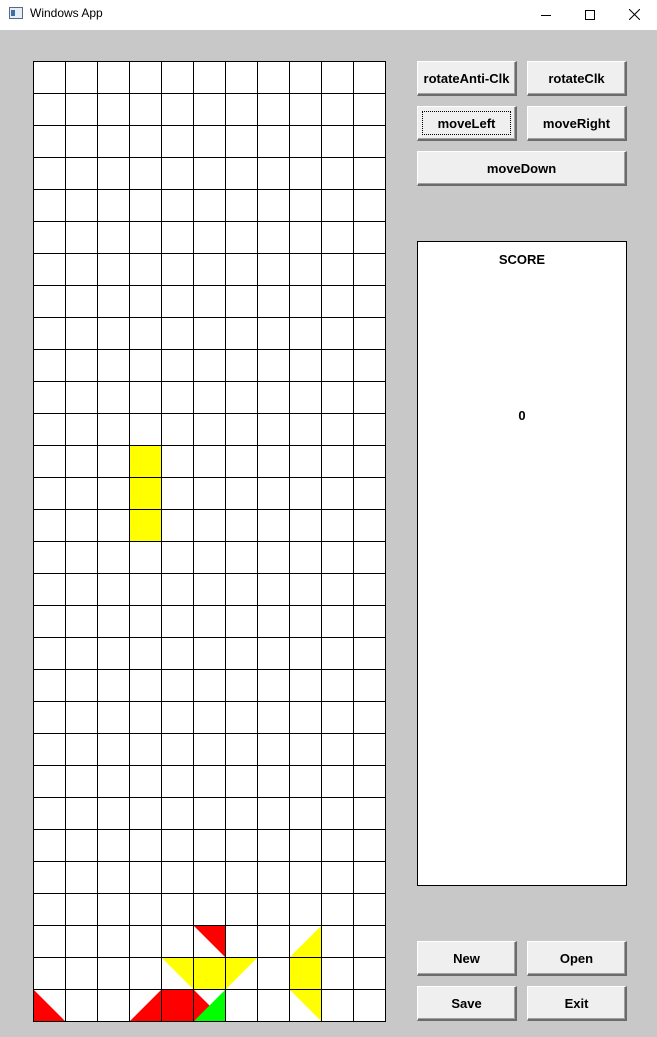  What do you see at coordinates (522, 168) in the screenshot?
I see `move-down-button: moveDown` at bounding box center [522, 168].